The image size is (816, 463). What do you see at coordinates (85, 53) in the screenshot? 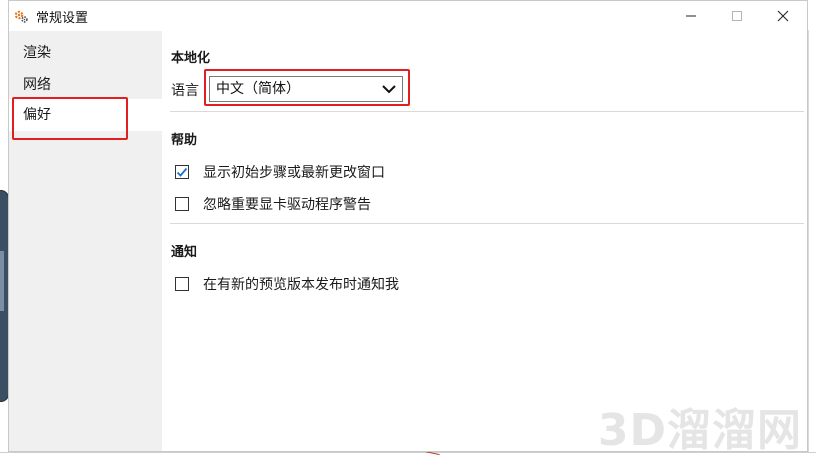
I see `sidebar-item-render: 渲染` at bounding box center [85, 53].